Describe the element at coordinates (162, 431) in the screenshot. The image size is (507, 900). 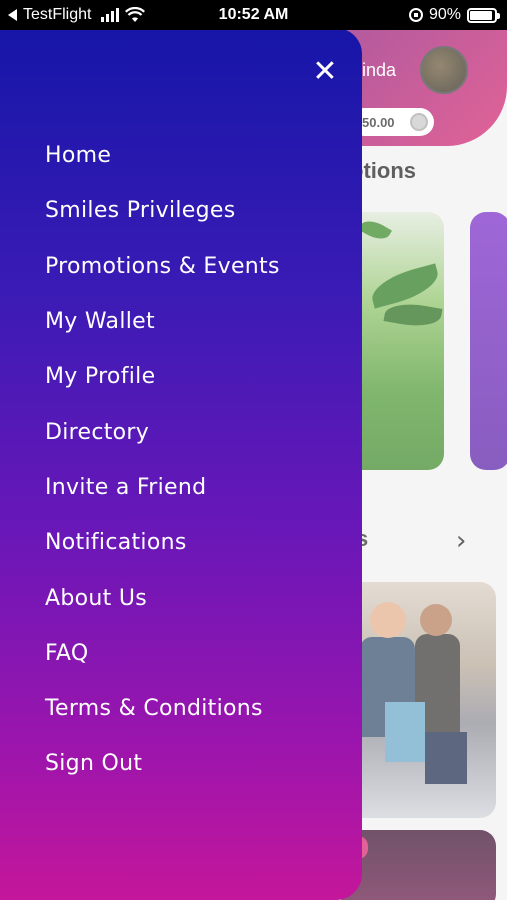
I see `menu-item-directory: Directory` at that location.